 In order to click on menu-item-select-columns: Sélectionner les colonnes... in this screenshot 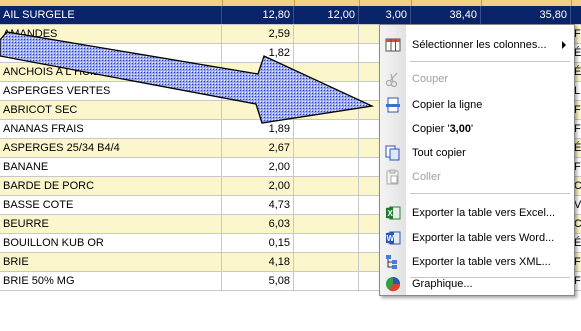, I will do `click(477, 45)`.